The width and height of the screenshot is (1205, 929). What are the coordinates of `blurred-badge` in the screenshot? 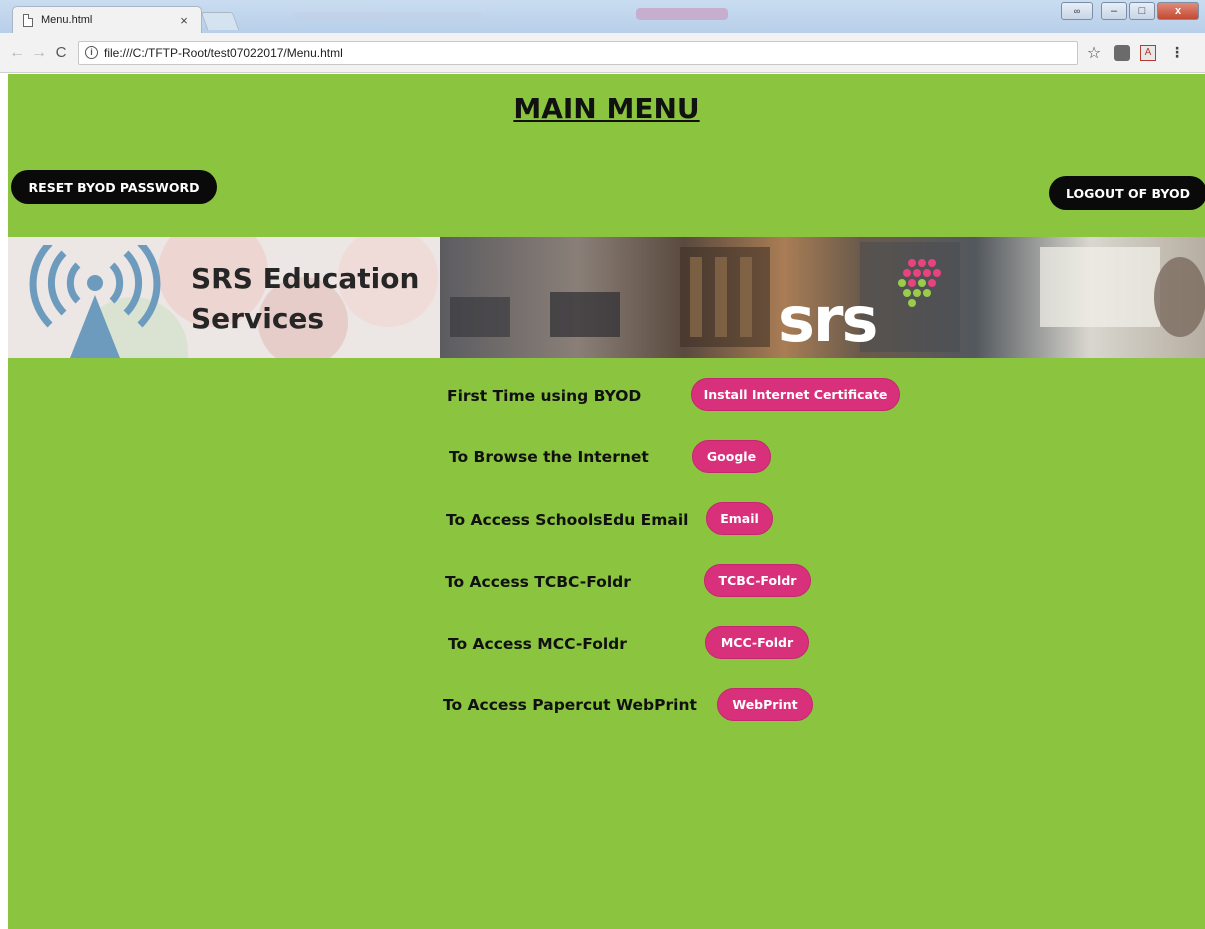 It's located at (682, 14).